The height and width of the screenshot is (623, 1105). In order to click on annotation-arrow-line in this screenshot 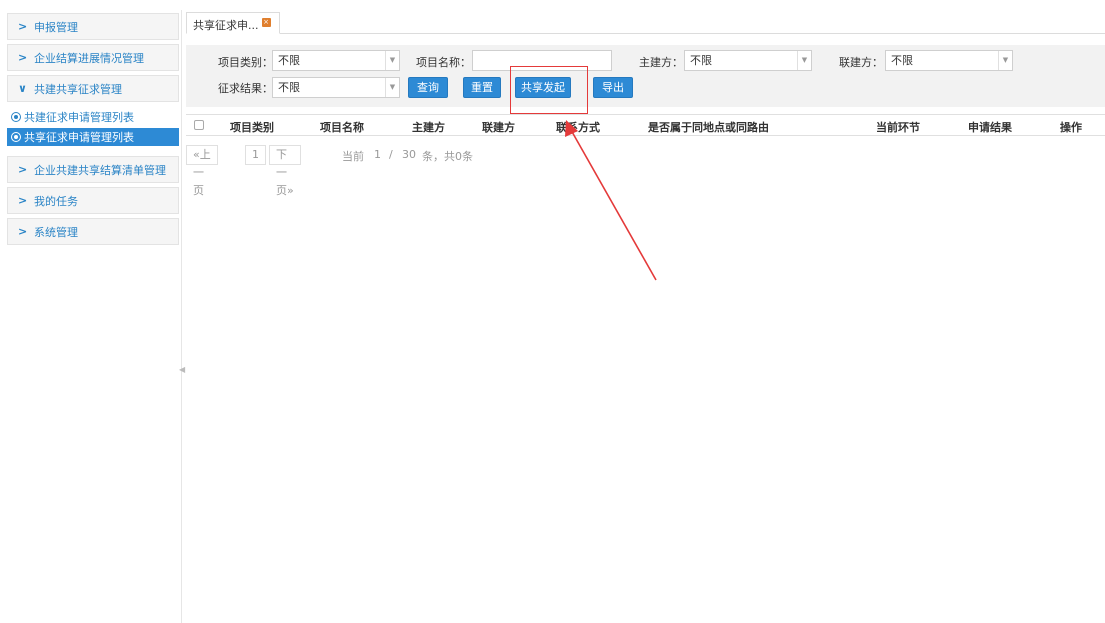, I will do `click(613, 205)`.